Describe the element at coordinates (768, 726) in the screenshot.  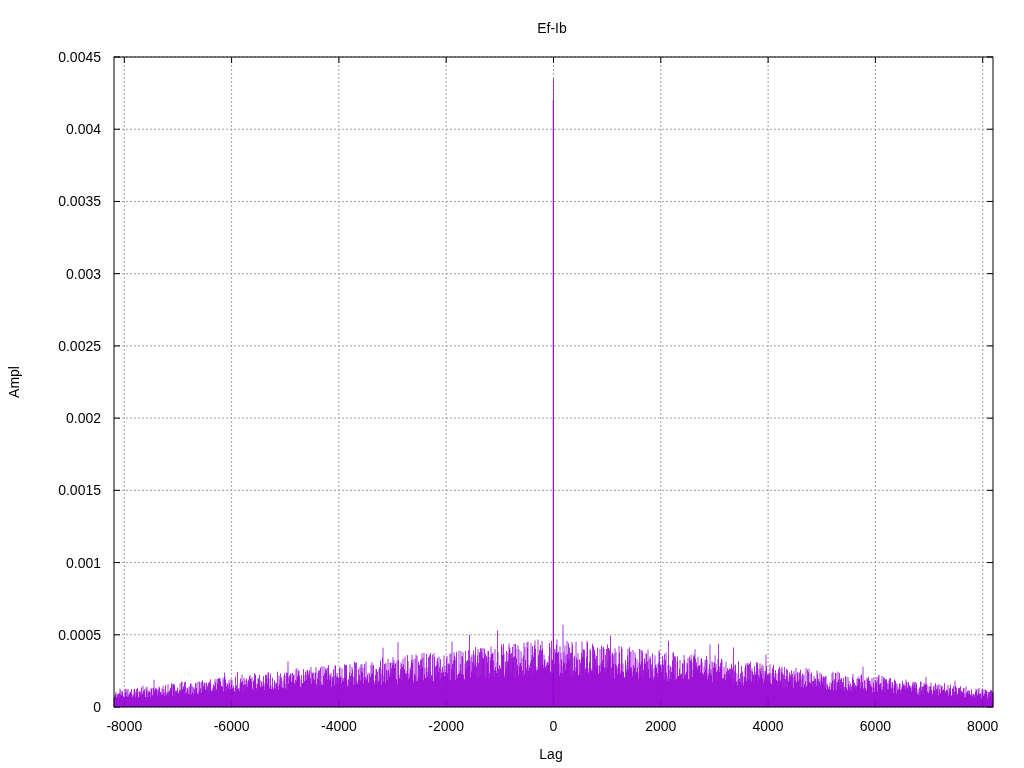
I see `x-tick-label: 4000` at that location.